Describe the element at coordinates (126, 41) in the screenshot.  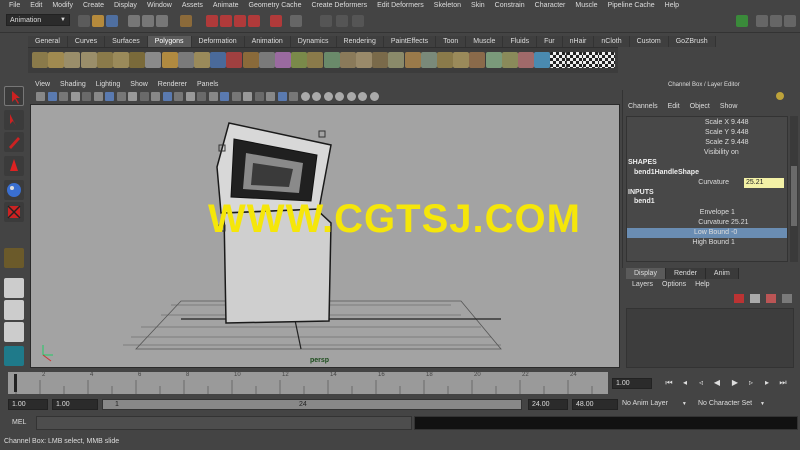
I see `shelf-tab-surfaces: Surfaces` at that location.